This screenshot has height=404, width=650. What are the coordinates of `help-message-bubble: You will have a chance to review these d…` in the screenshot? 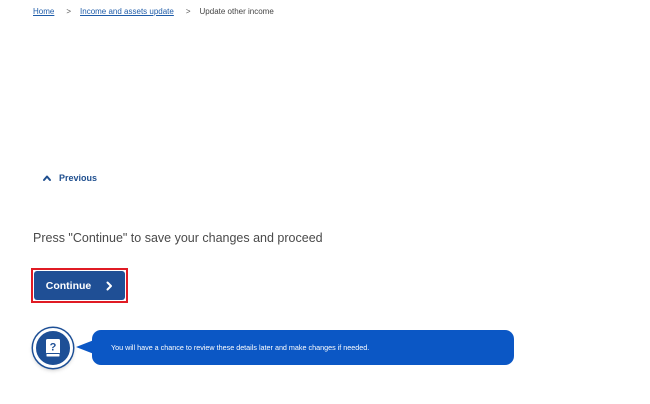 It's located at (303, 347).